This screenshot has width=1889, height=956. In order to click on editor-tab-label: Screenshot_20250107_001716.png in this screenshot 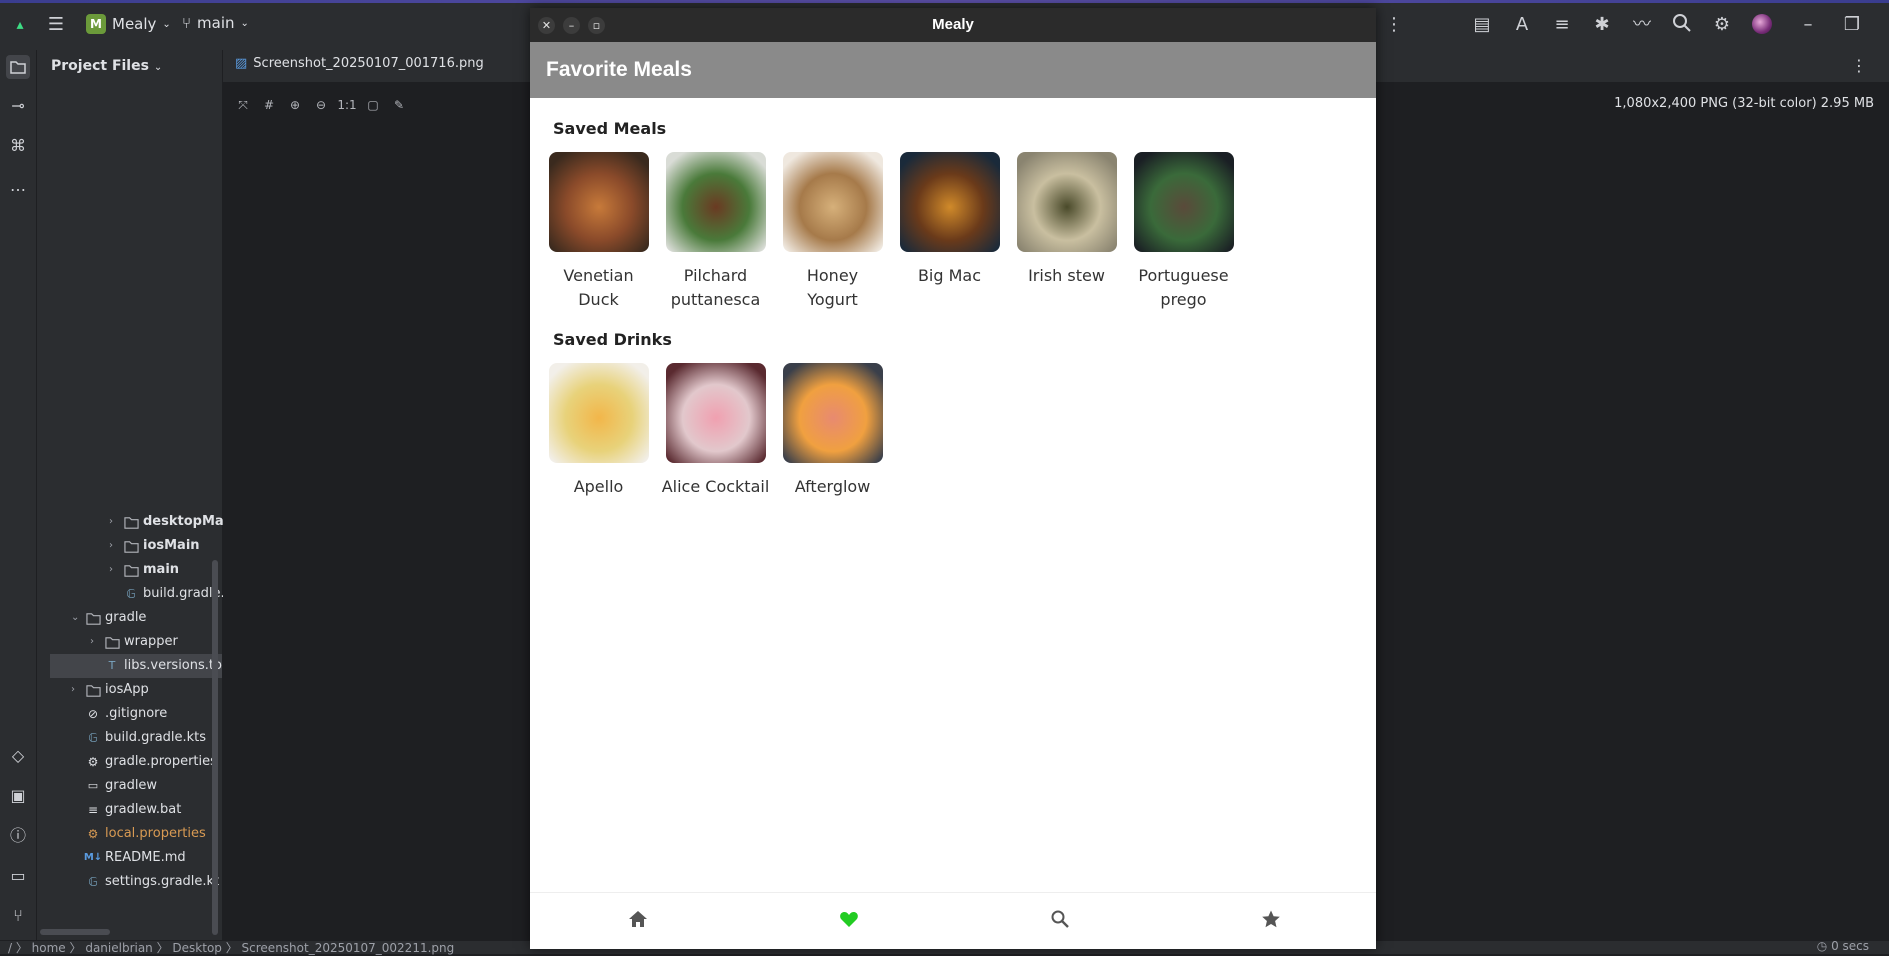, I will do `click(368, 63)`.